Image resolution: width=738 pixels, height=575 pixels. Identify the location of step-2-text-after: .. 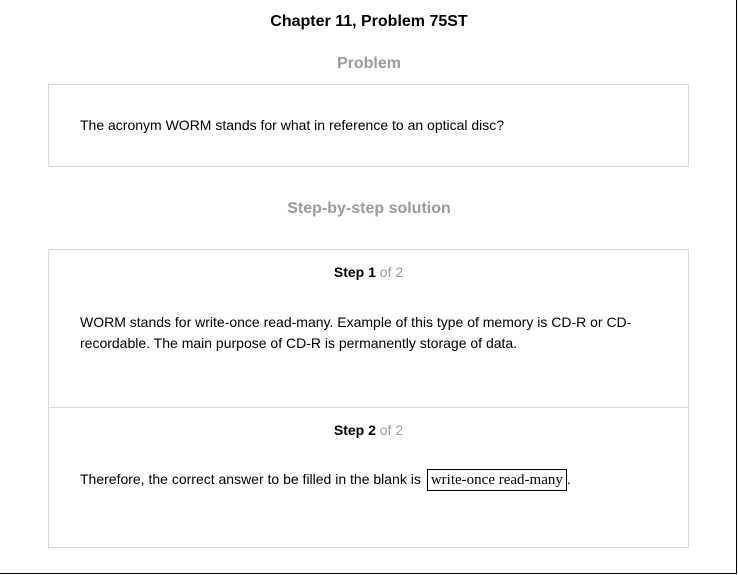
(568, 479).